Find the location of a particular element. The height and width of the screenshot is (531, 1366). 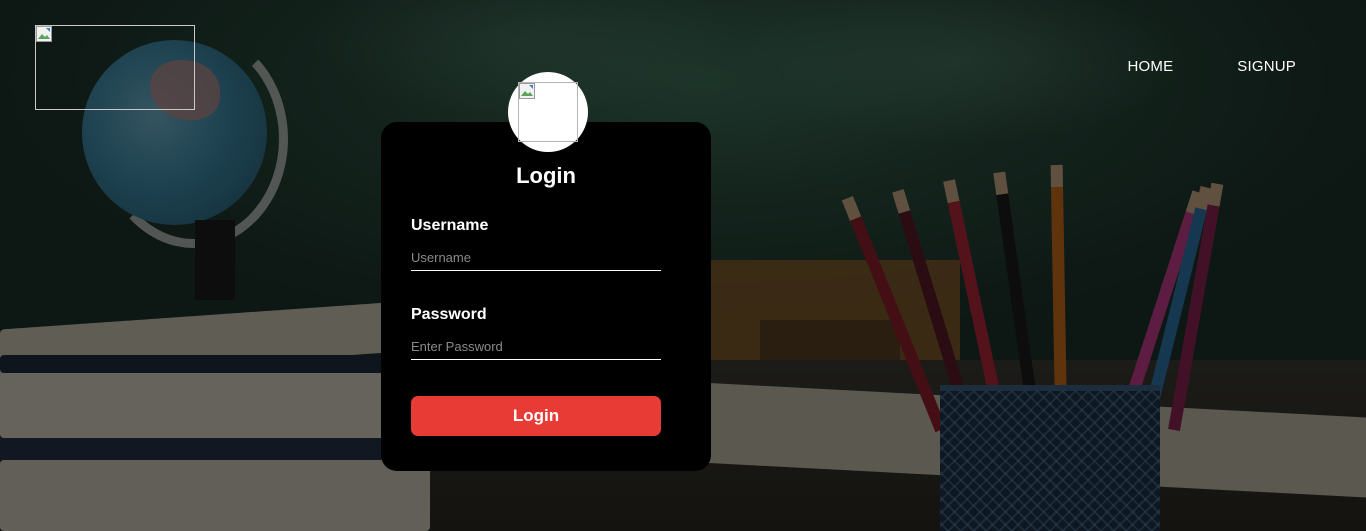

logo is located at coordinates (115, 67).